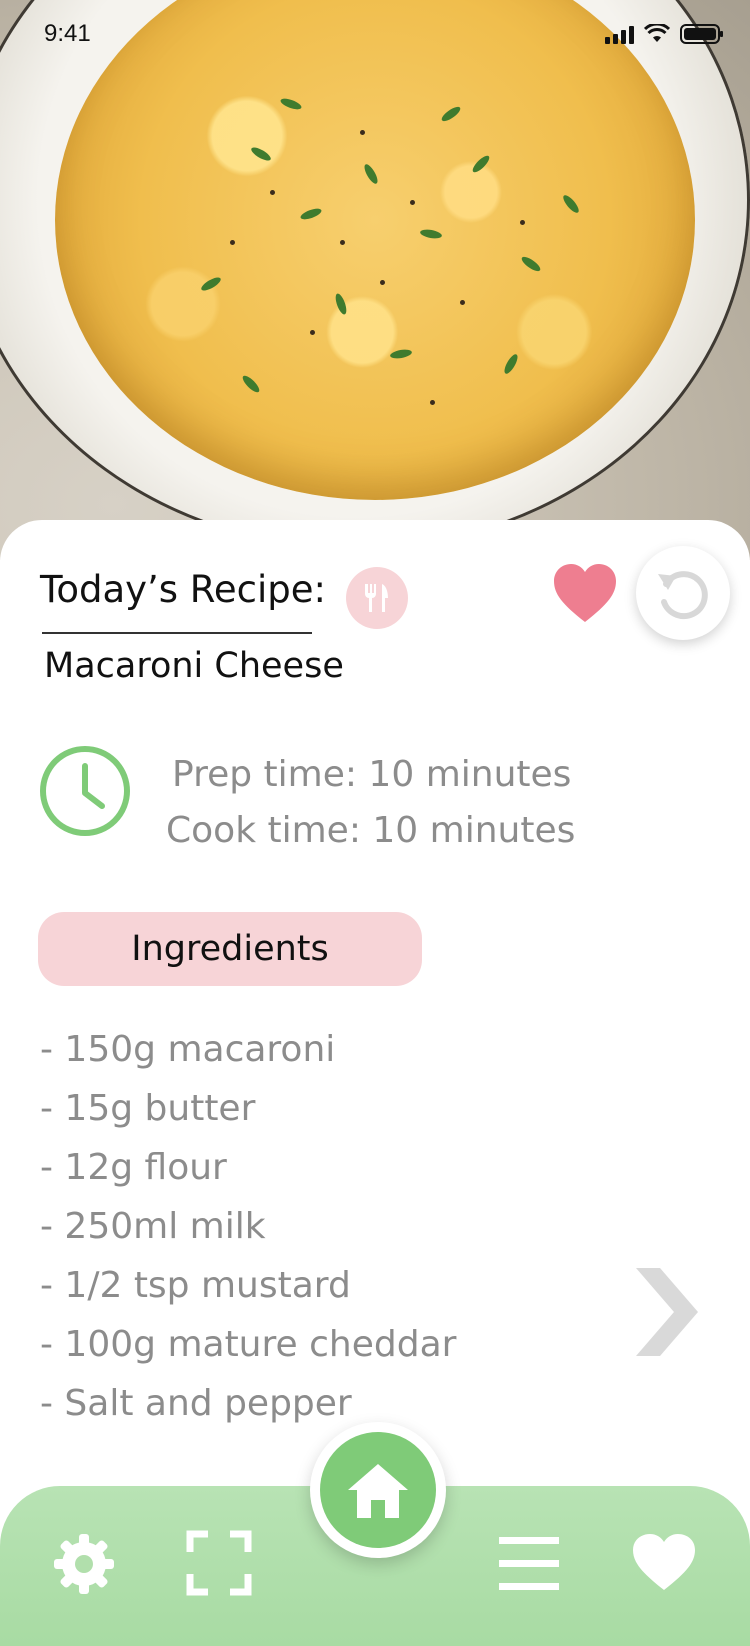 The width and height of the screenshot is (750, 1646). I want to click on battery-icon, so click(701, 34).